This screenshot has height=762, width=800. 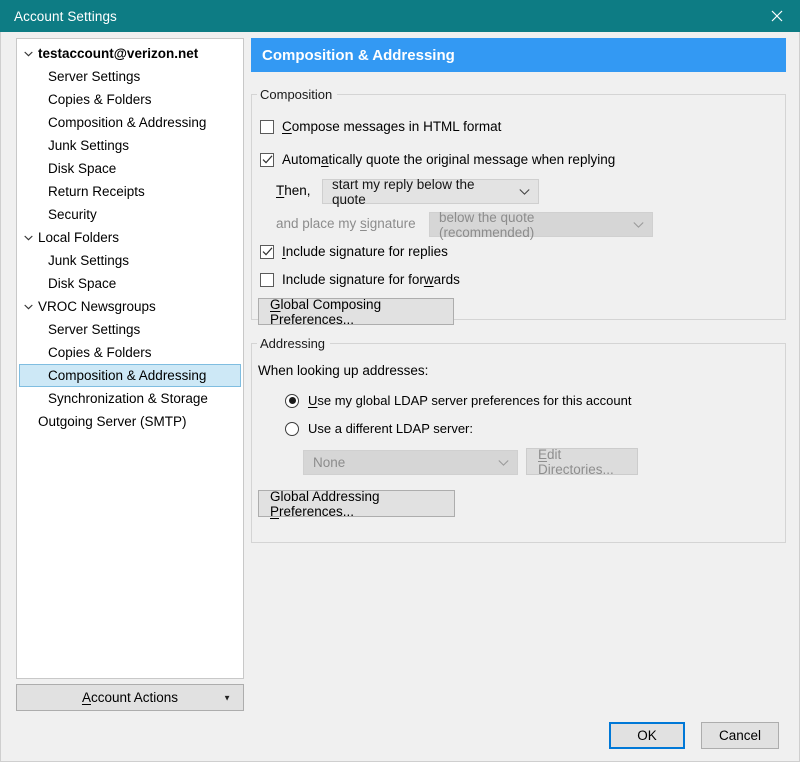 I want to click on panel-title: Composition & Addressing, so click(x=518, y=55).